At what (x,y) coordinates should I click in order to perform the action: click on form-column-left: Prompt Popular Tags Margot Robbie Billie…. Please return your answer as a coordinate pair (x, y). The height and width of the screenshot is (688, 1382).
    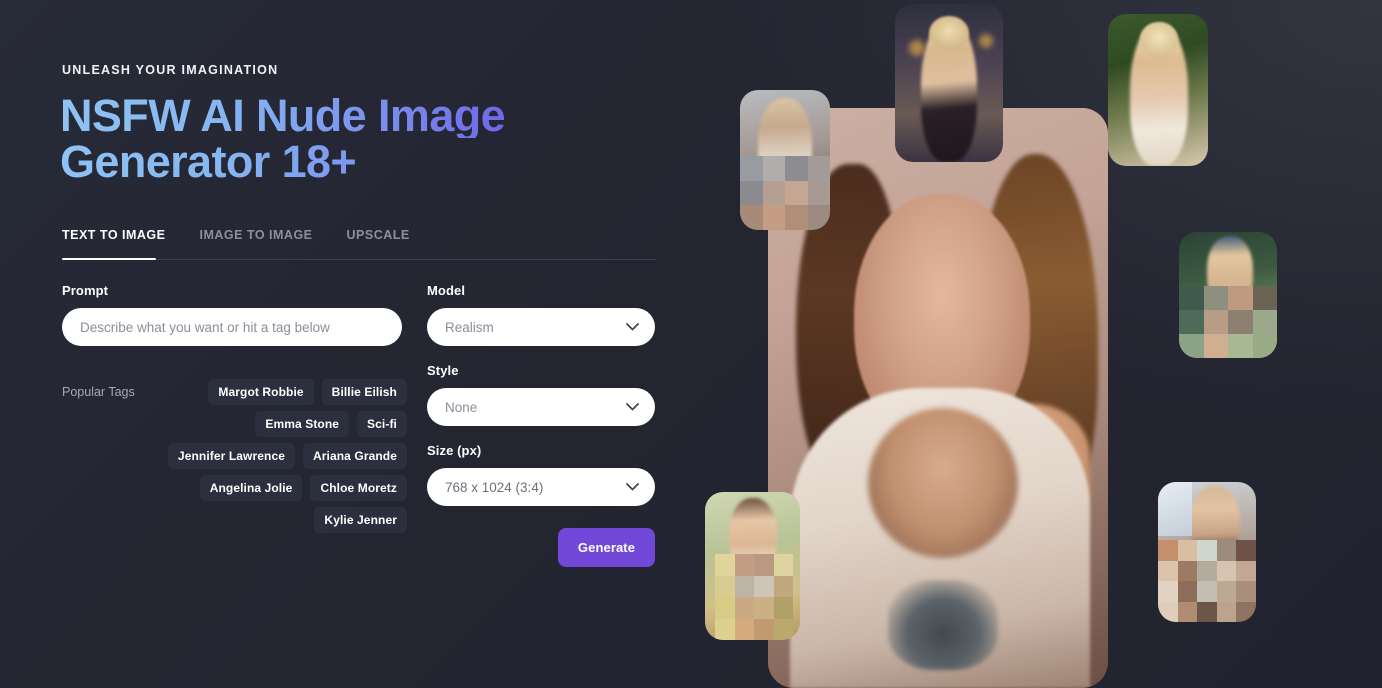
    Looking at the image, I should click on (234, 408).